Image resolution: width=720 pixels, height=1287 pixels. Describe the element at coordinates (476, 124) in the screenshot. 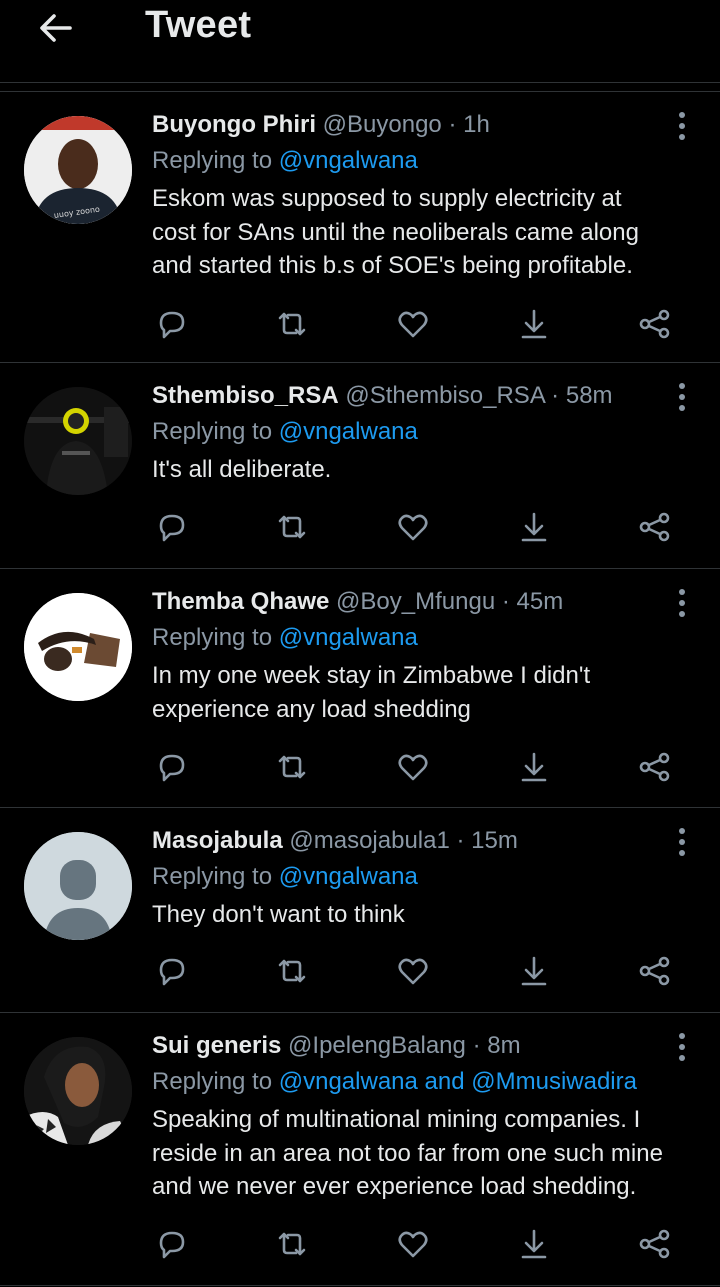

I see `timestamp: 1h` at that location.